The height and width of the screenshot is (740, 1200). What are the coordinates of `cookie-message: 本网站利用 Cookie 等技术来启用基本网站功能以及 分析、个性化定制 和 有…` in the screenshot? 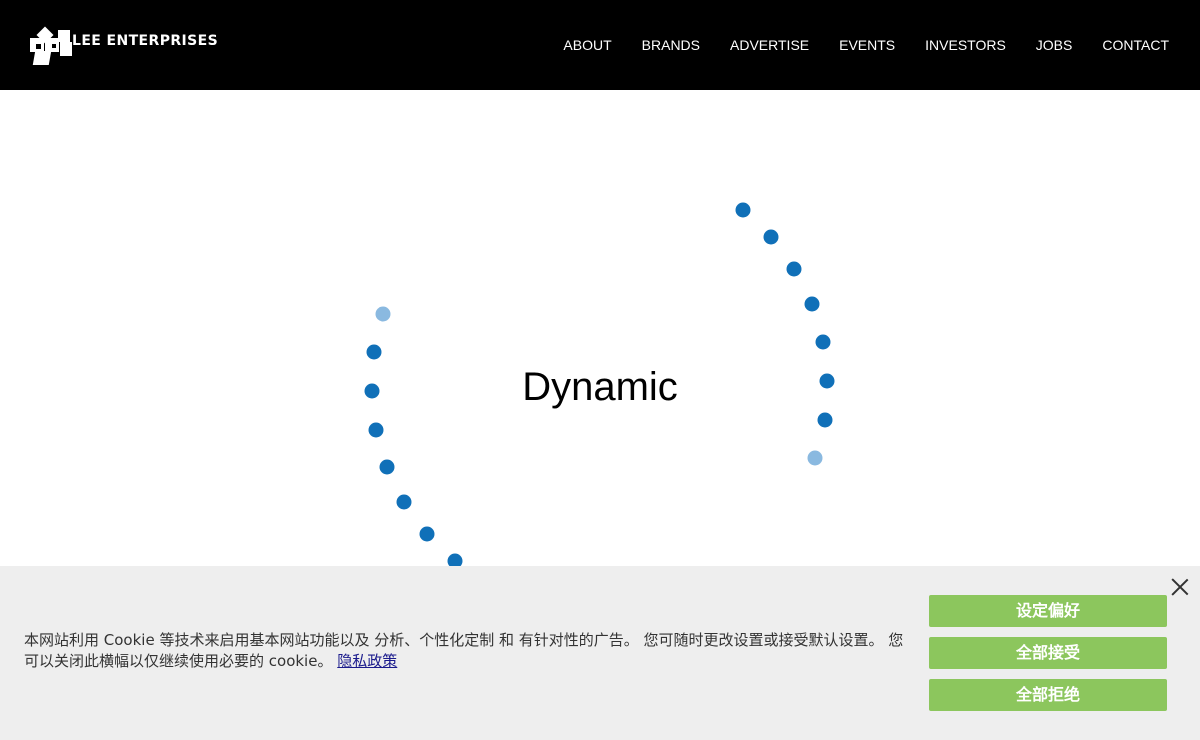 It's located at (466, 651).